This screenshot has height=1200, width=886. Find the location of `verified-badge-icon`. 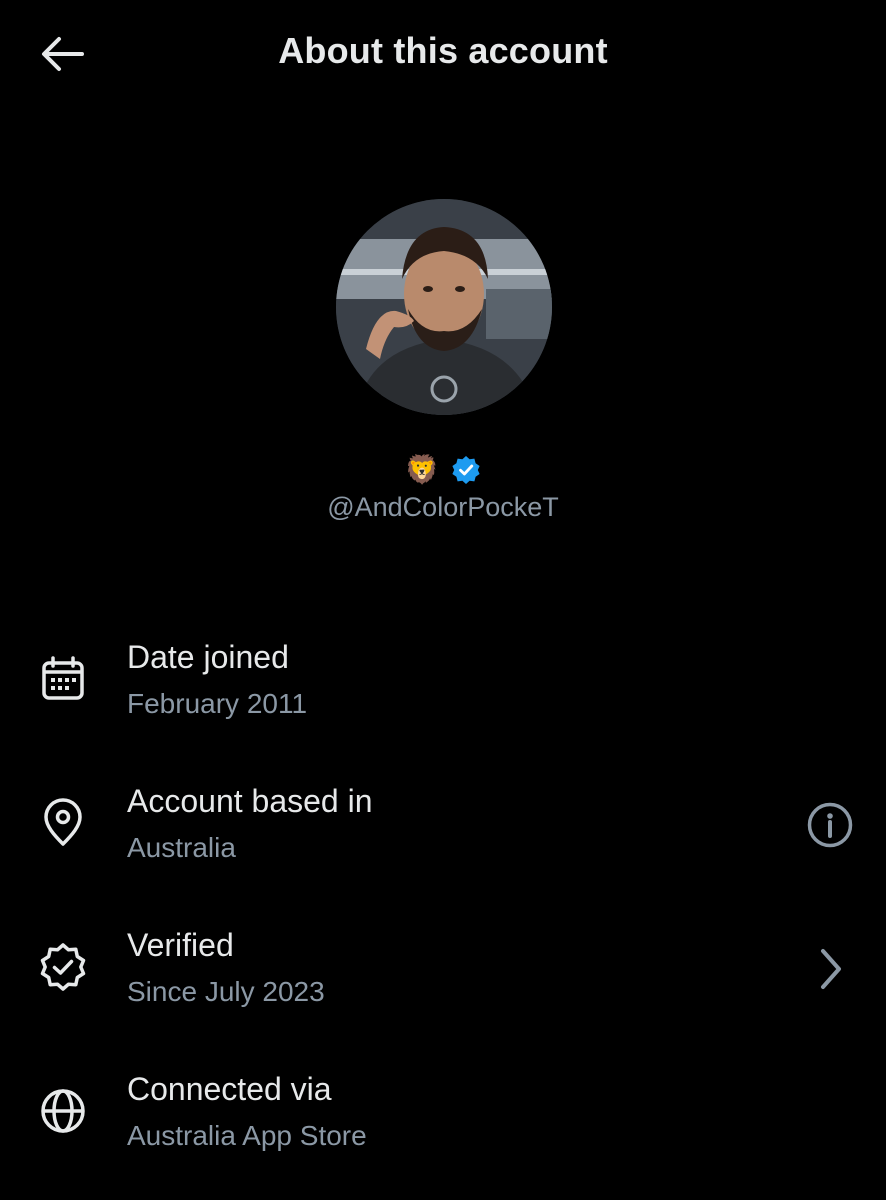

verified-badge-icon is located at coordinates (466, 470).